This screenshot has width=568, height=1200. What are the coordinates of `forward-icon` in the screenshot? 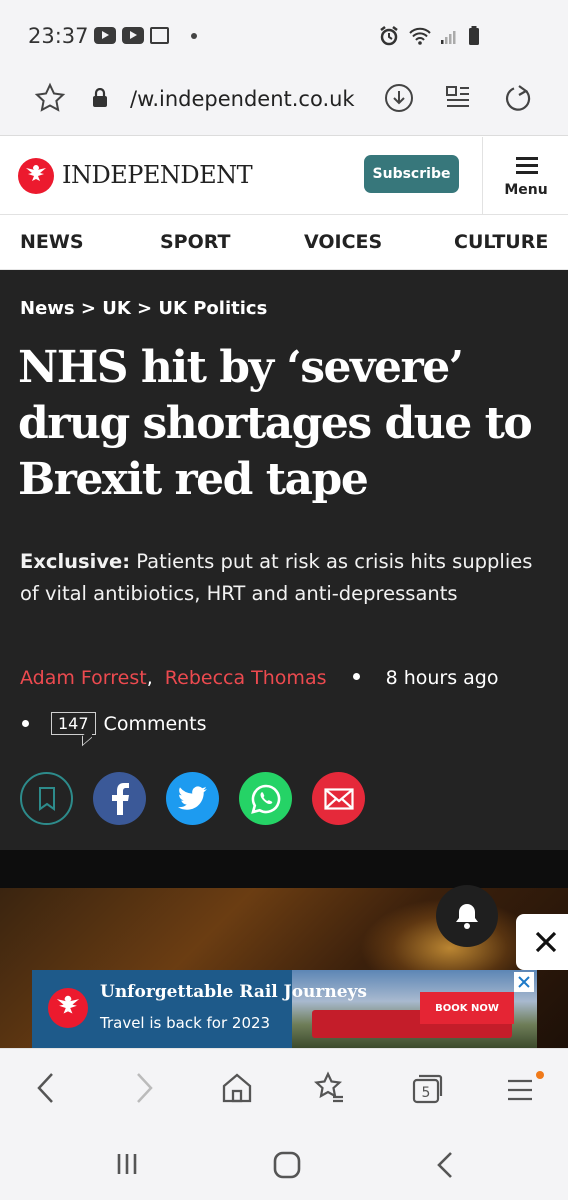 It's located at (144, 1088).